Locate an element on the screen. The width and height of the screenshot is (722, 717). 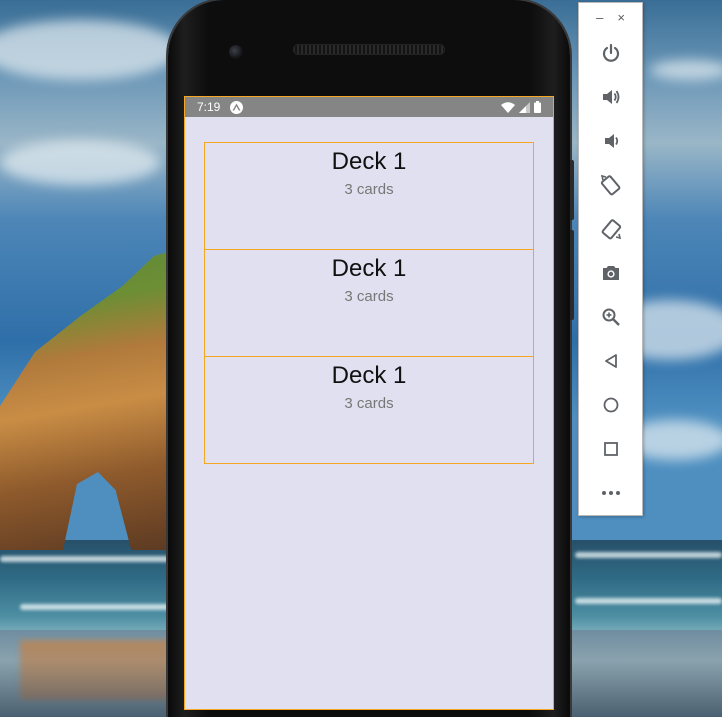
back-button is located at coordinates (610, 361).